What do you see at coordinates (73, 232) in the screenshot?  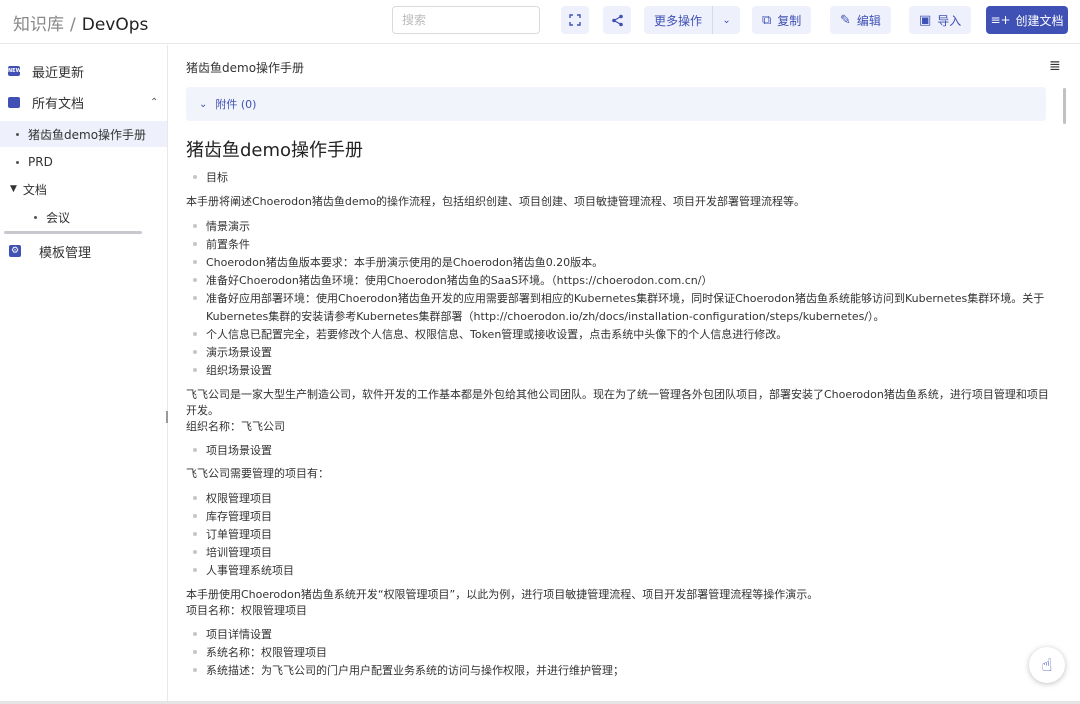 I see `sidebar-scrollbar` at bounding box center [73, 232].